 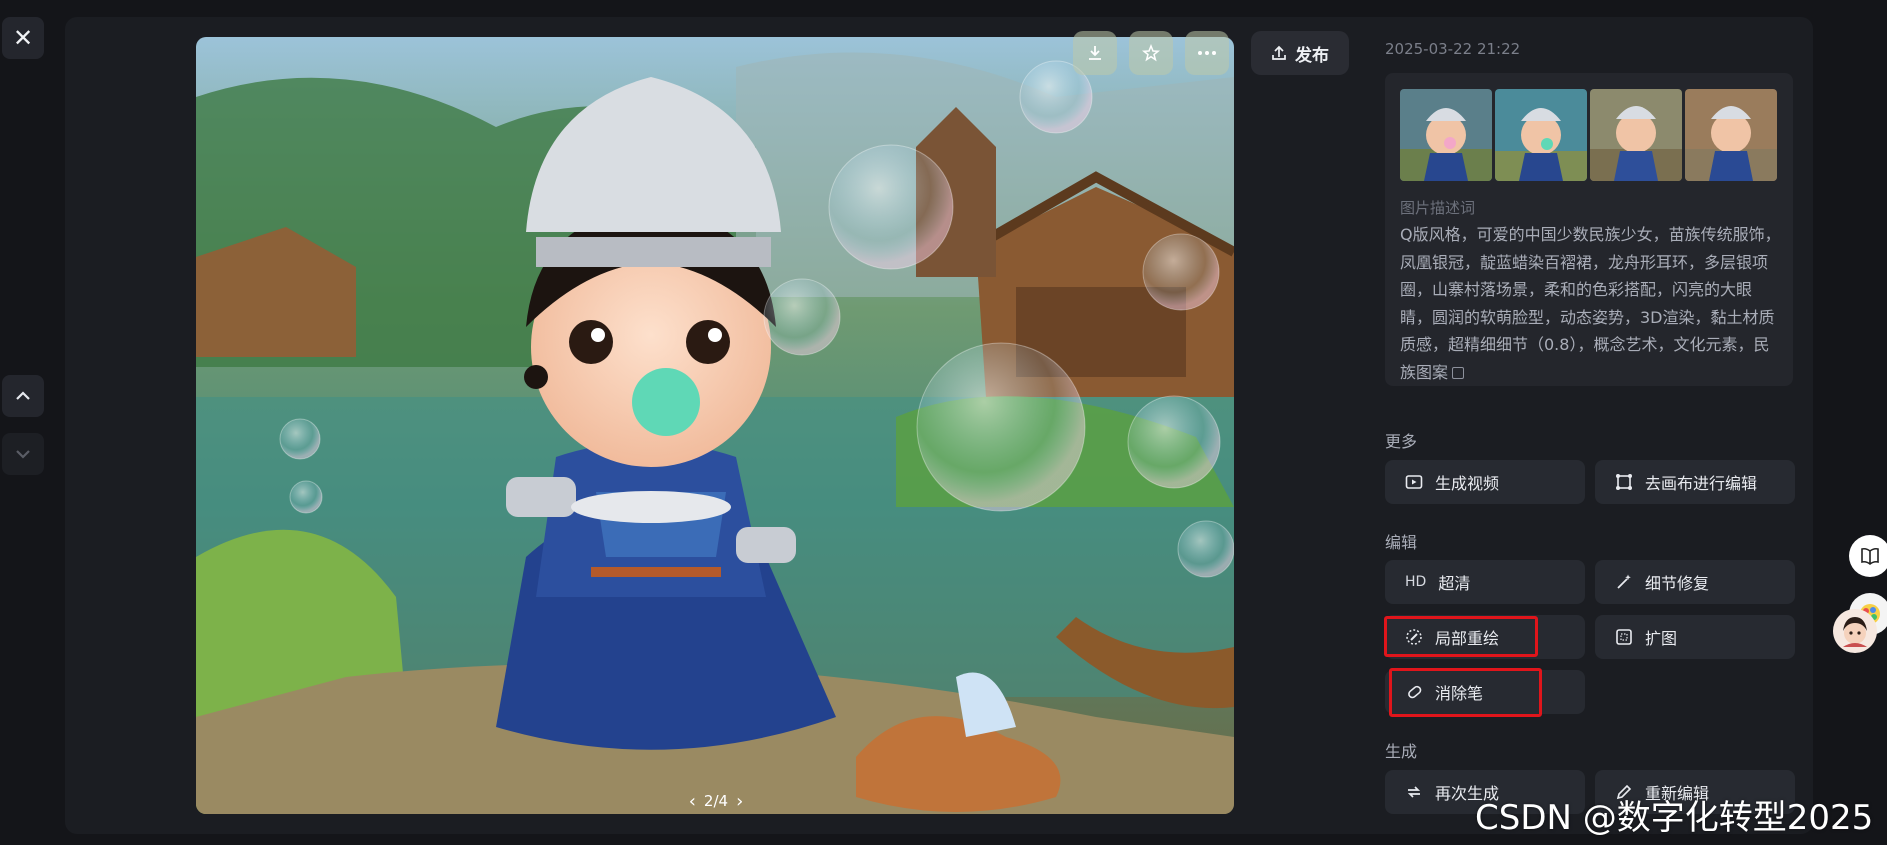 What do you see at coordinates (1279, 52) in the screenshot?
I see `upload-icon` at bounding box center [1279, 52].